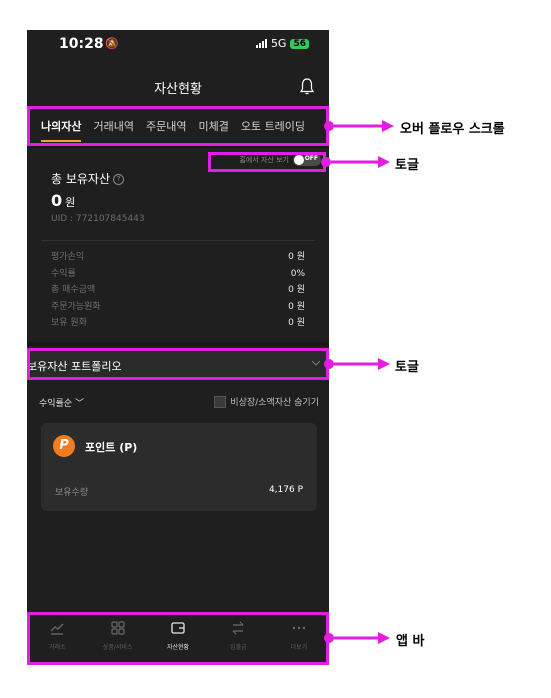 The width and height of the screenshot is (551, 698). What do you see at coordinates (357, 364) in the screenshot?
I see `arrow-toggle2` at bounding box center [357, 364].